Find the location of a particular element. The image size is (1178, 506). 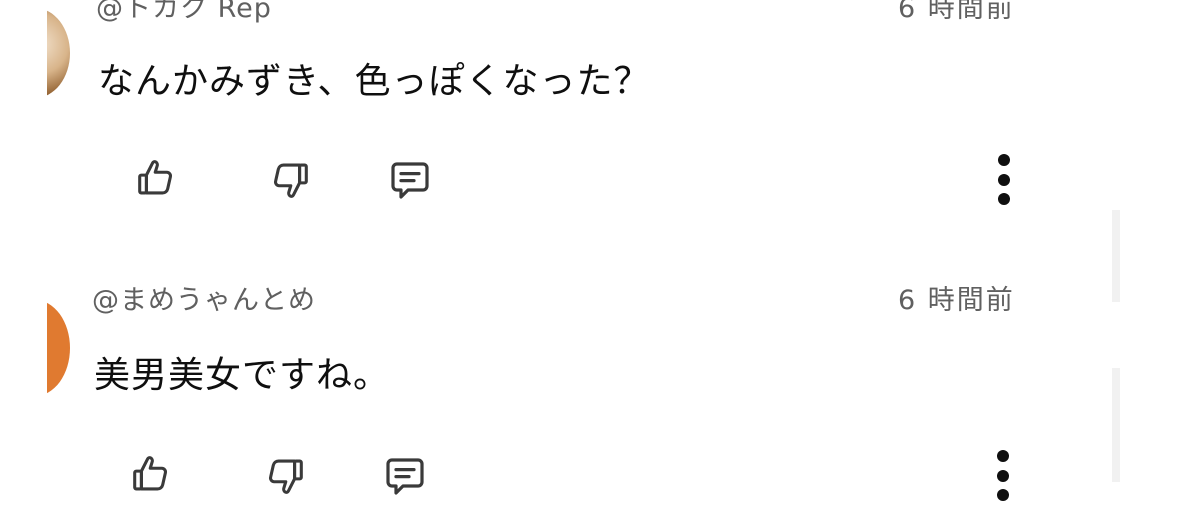

comment-author: @トカク Rep is located at coordinates (184, 12).